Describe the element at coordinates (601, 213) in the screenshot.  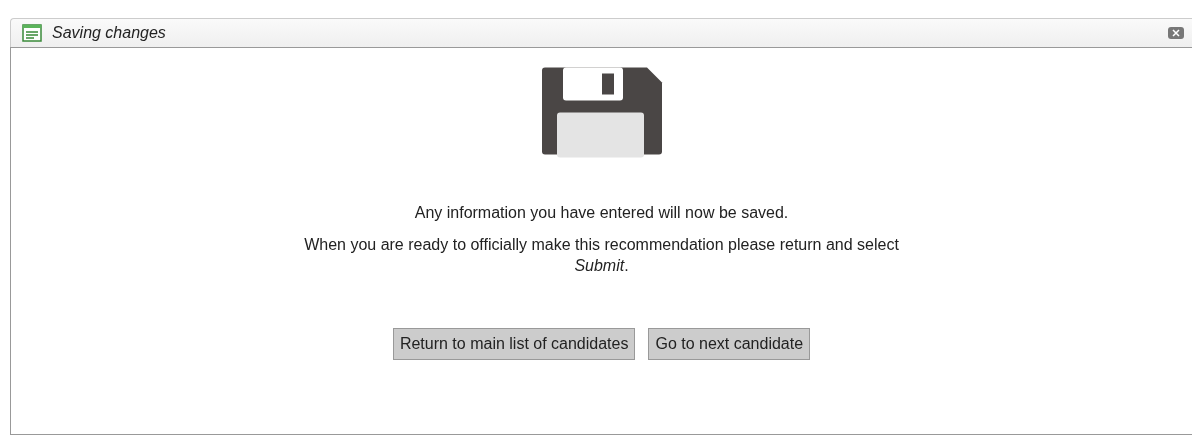
I see `message-text: Any information you have entered will now be saved.` at that location.